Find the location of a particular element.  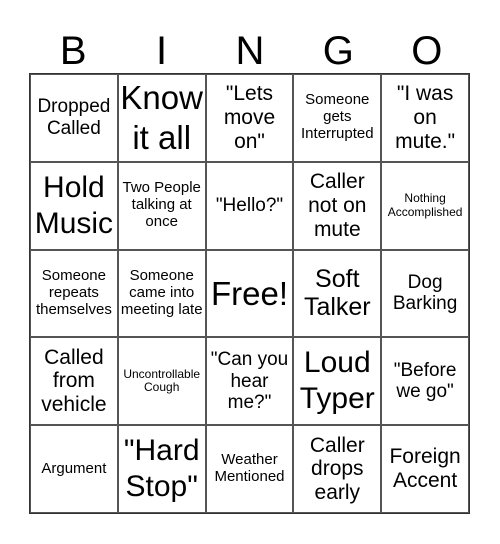

bingo-cell: Know it all is located at coordinates (161, 118).